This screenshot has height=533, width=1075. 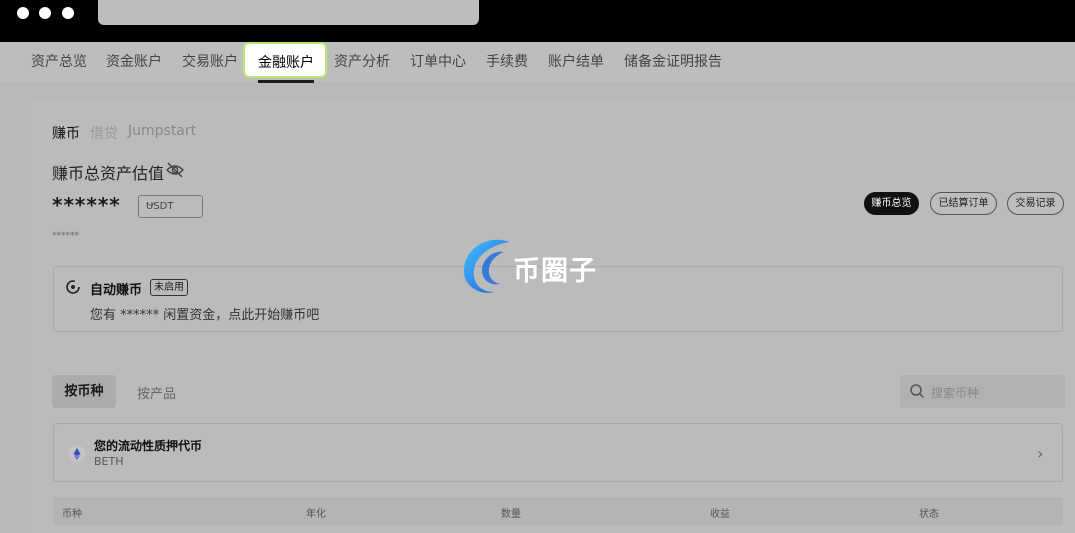 I want to click on total-value-masked: ******, so click(x=86, y=205).